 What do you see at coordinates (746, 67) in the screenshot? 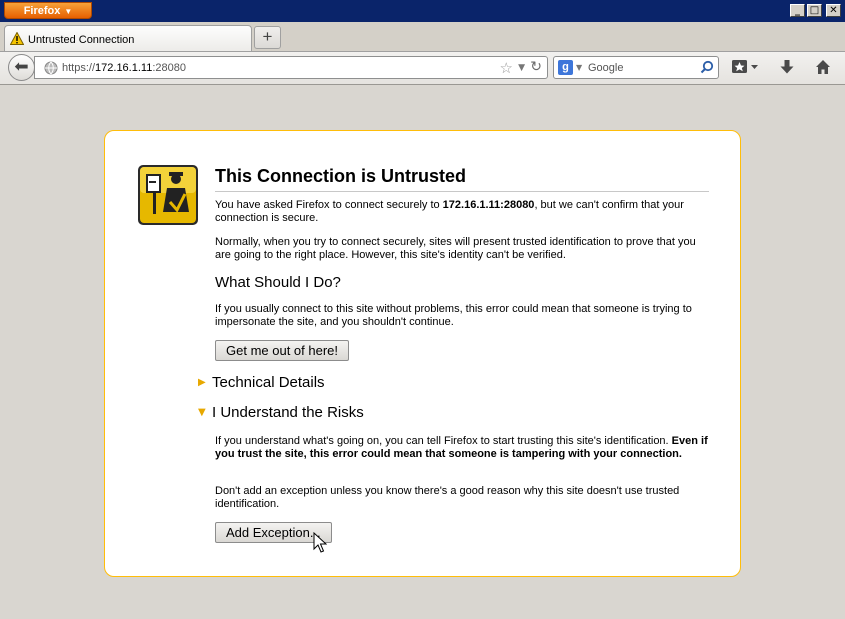
I see `bookmarks-menu-icon` at bounding box center [746, 67].